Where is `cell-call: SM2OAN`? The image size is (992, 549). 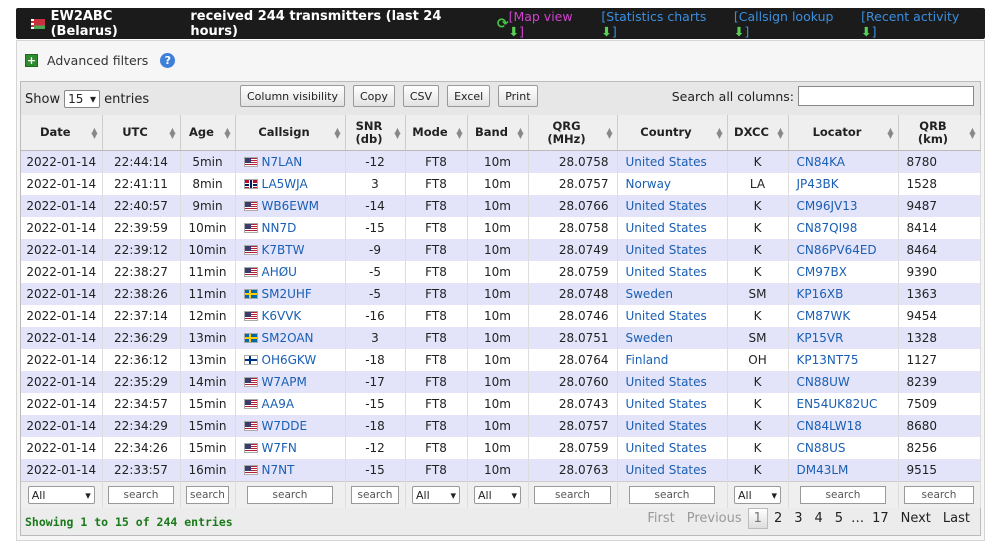
cell-call: SM2OAN is located at coordinates (290, 338).